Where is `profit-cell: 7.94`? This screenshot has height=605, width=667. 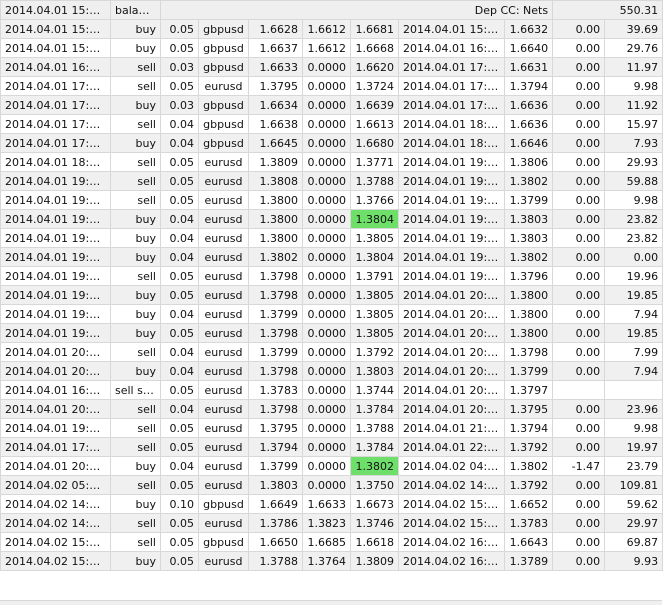
profit-cell: 7.94 is located at coordinates (634, 371).